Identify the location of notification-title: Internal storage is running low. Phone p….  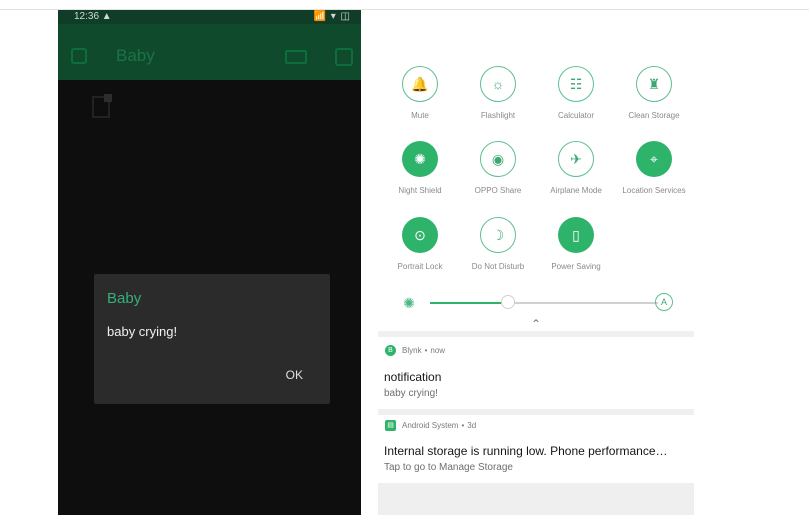
(526, 451).